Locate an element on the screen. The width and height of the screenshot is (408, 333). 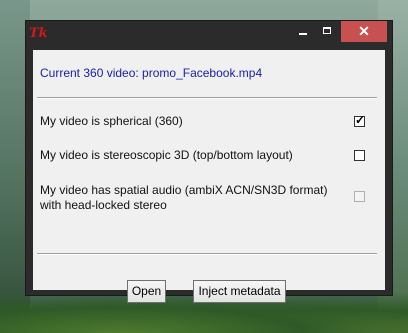
spherical-checkbox: ✓ is located at coordinates (360, 120).